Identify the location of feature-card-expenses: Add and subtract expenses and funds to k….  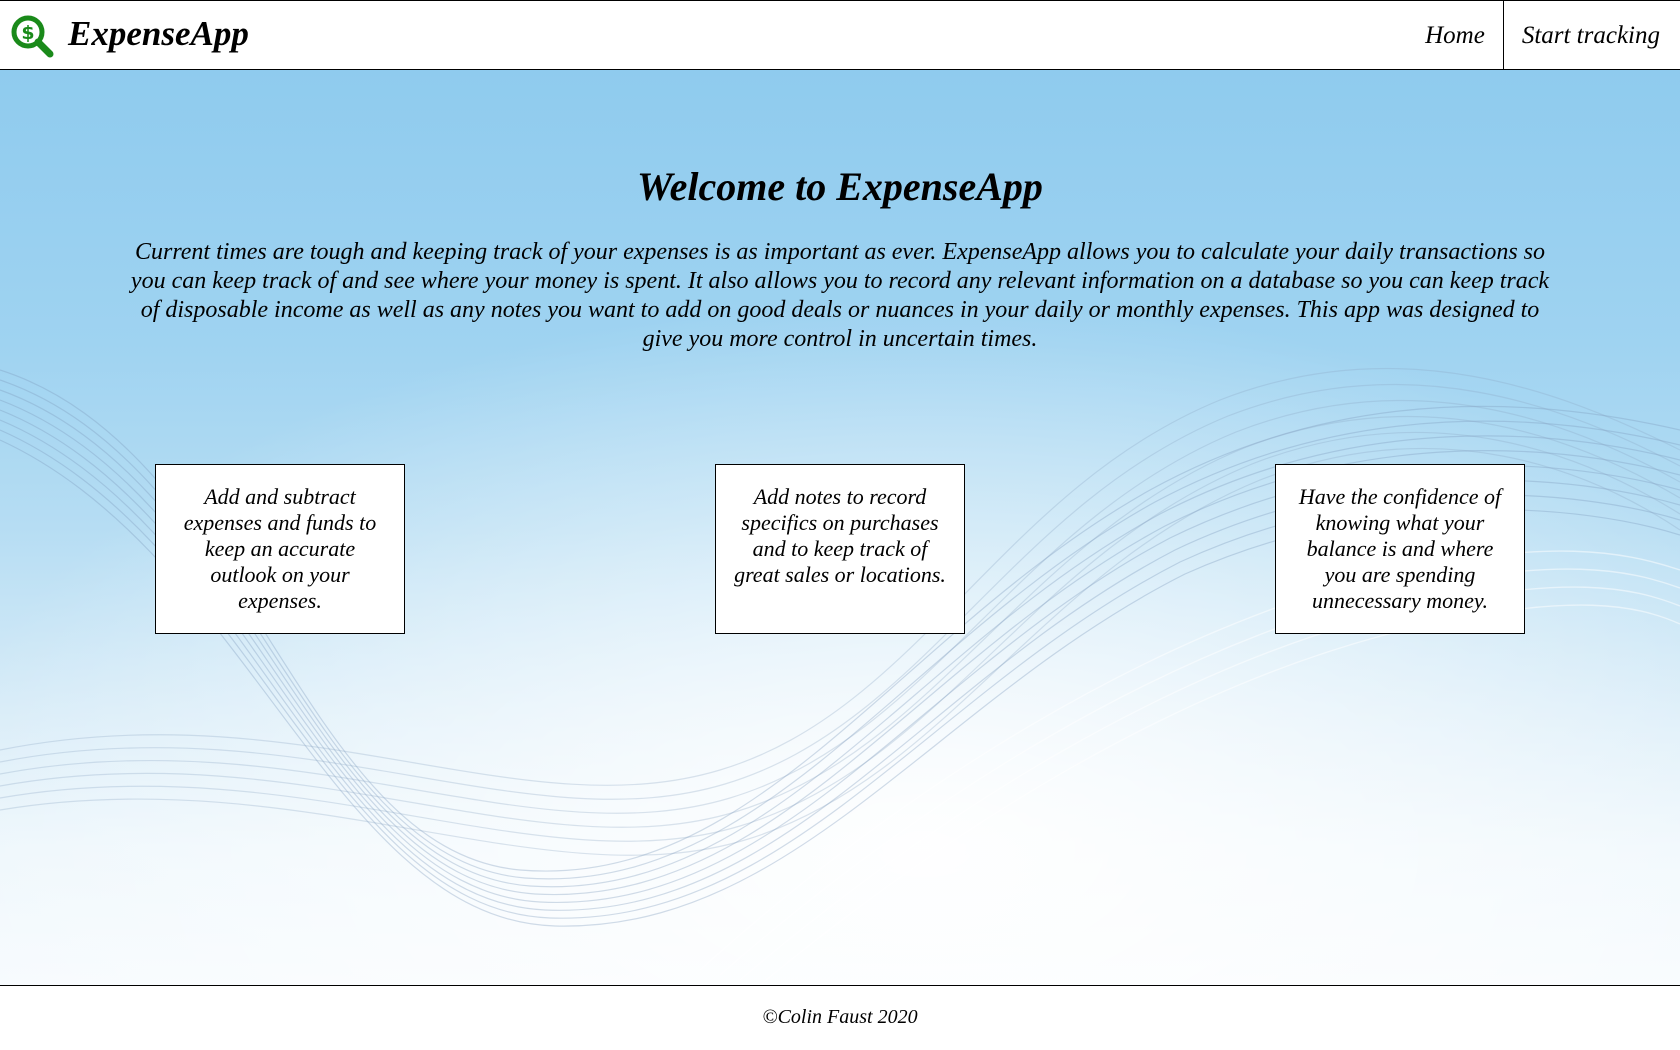
(280, 549).